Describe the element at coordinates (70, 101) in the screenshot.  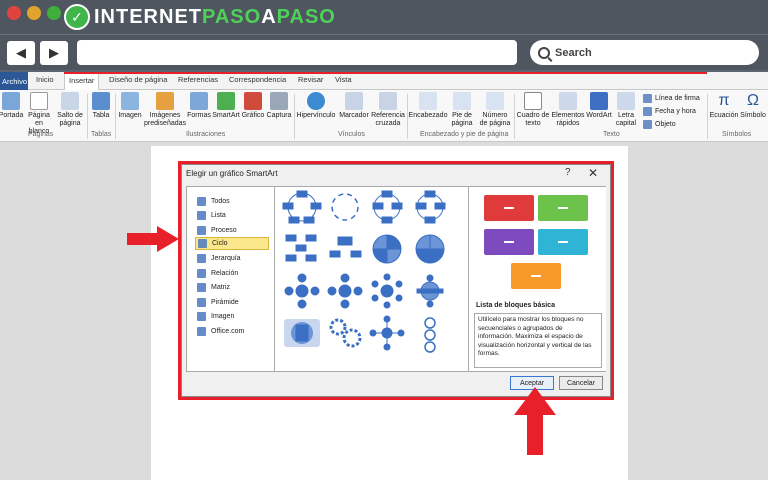
I see `page-break-icon` at that location.